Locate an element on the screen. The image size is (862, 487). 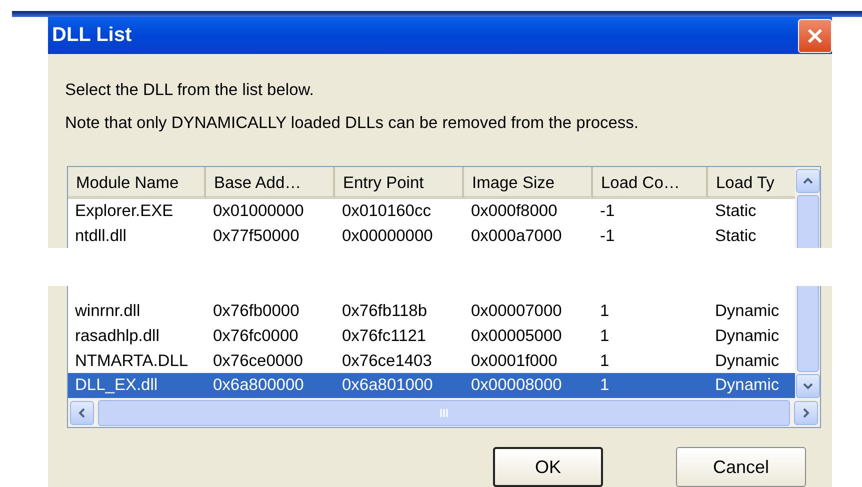
list-row: rasadhlp.dll 0x76fc0000 0x76fc1121 0x00005000 1 Dynamic is located at coordinates (431, 336).